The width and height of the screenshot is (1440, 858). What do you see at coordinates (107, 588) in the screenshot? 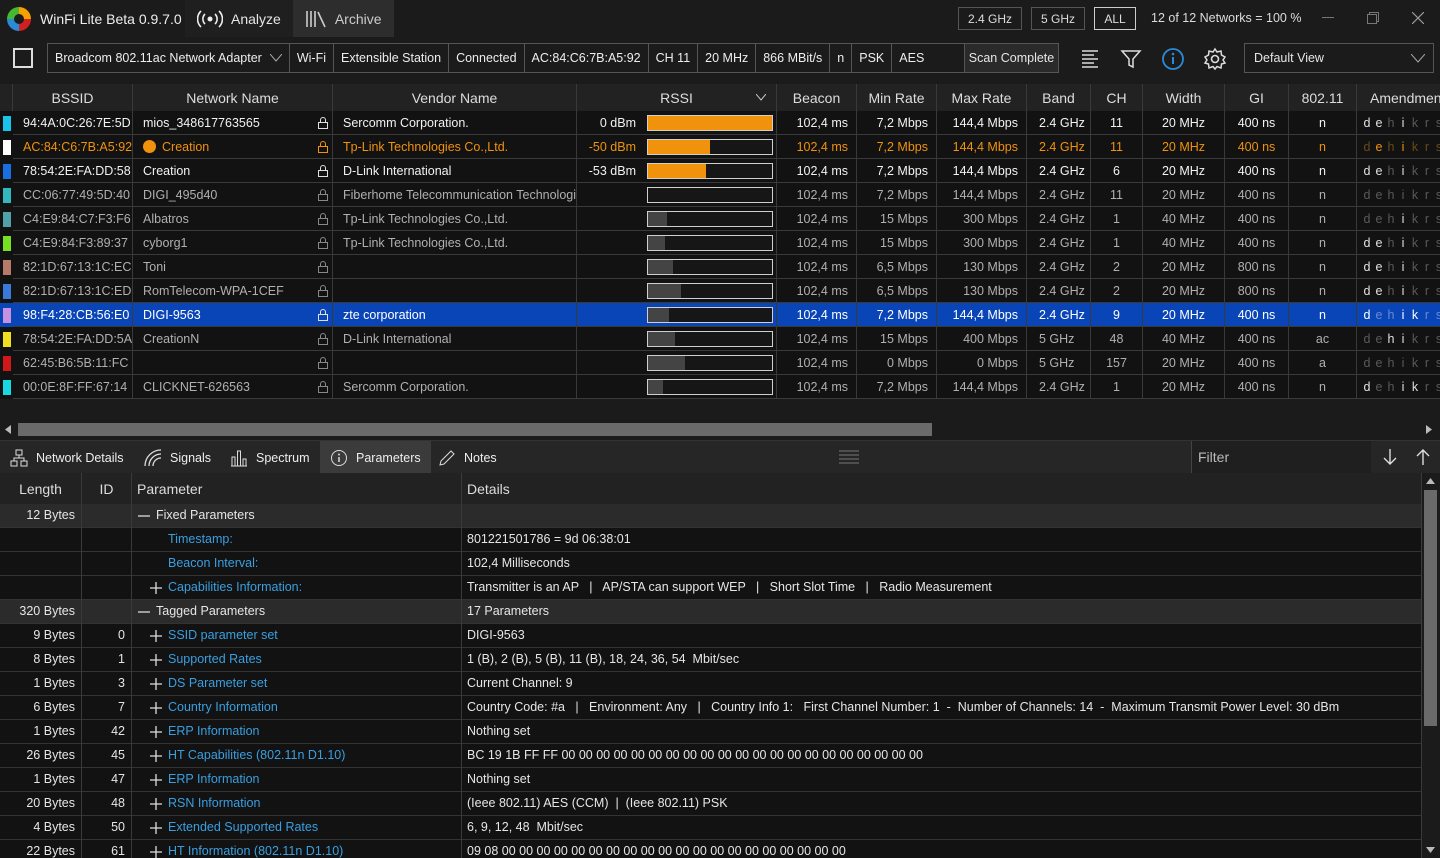
I see `id-cell` at bounding box center [107, 588].